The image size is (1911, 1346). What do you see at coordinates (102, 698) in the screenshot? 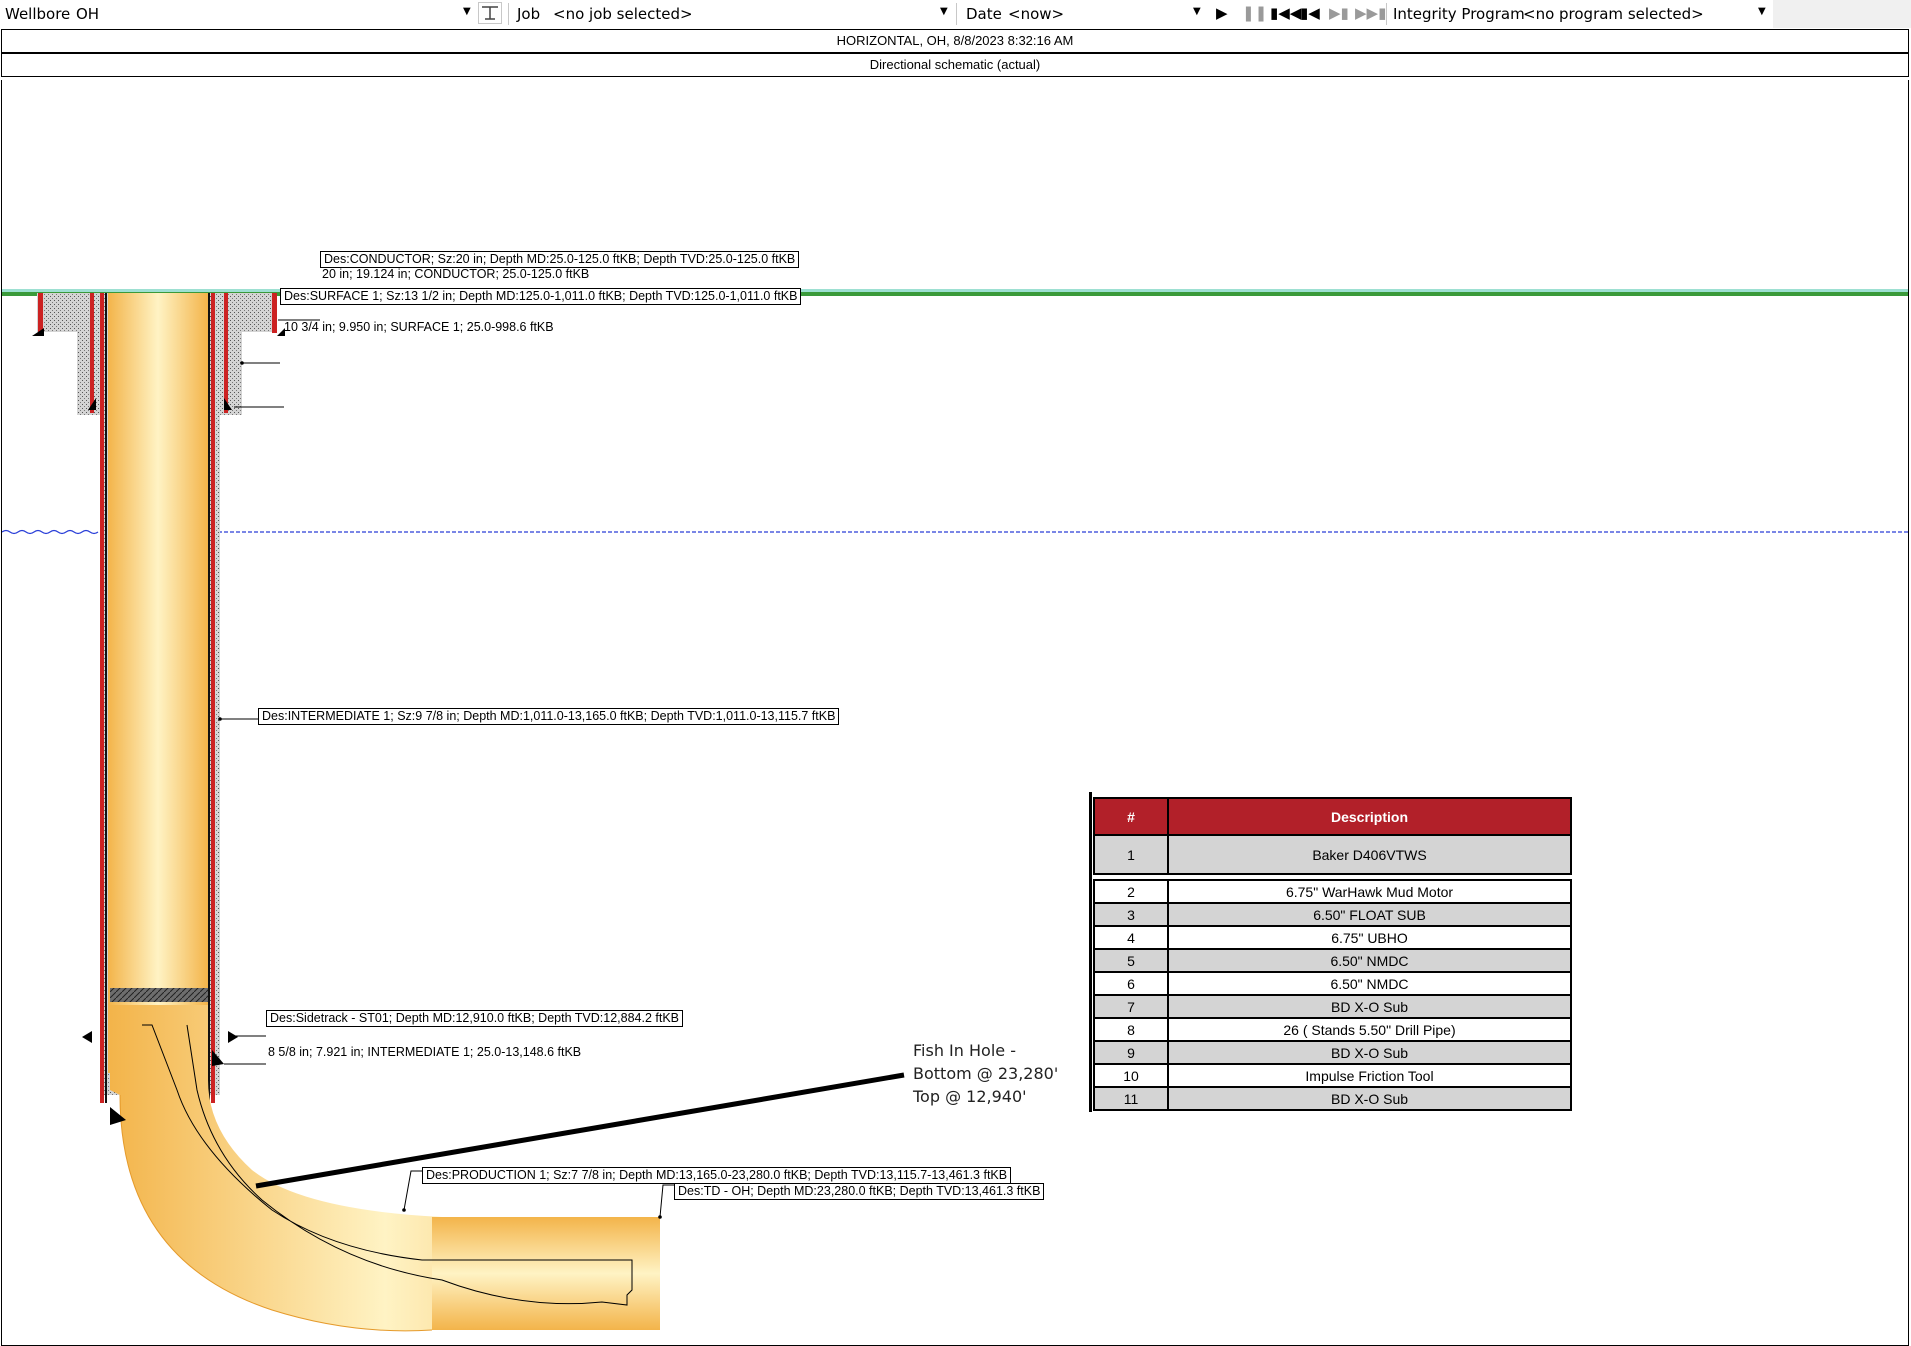
I see `intermediate-casing-left` at bounding box center [102, 698].